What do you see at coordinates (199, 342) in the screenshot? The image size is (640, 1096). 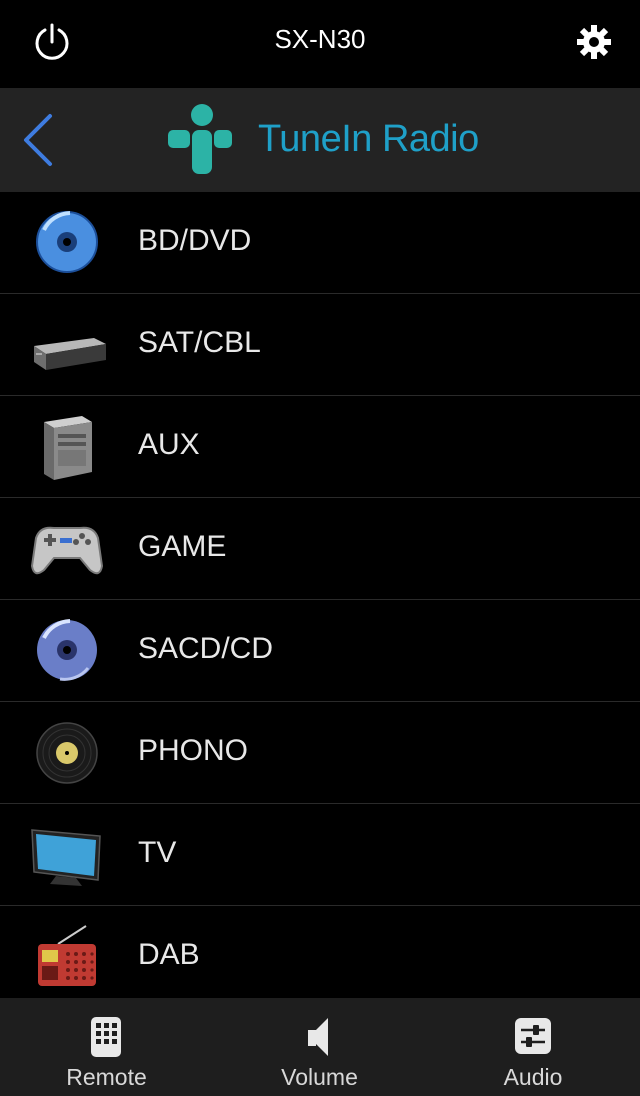 I see `list-item-label: SAT/CBL` at bounding box center [199, 342].